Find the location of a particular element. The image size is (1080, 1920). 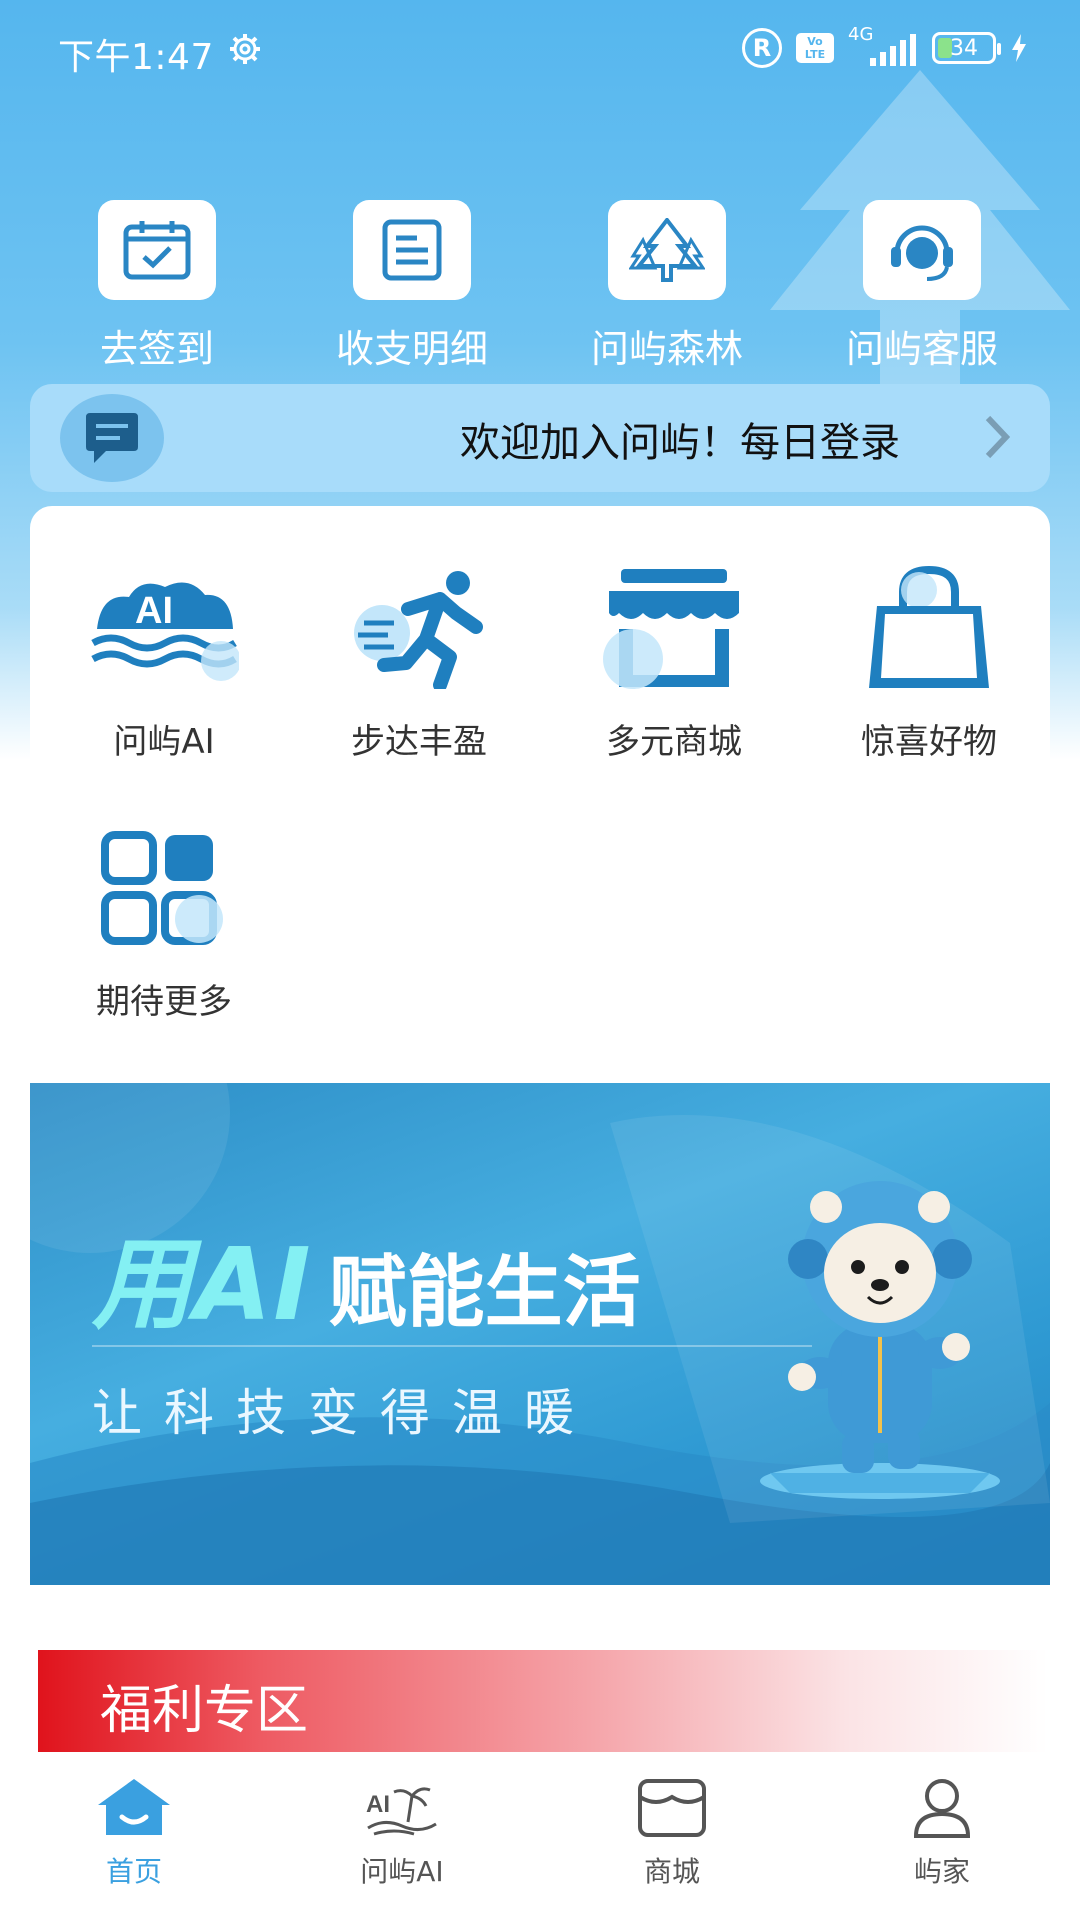

nav-shop: 商城 is located at coordinates (672, 1831).